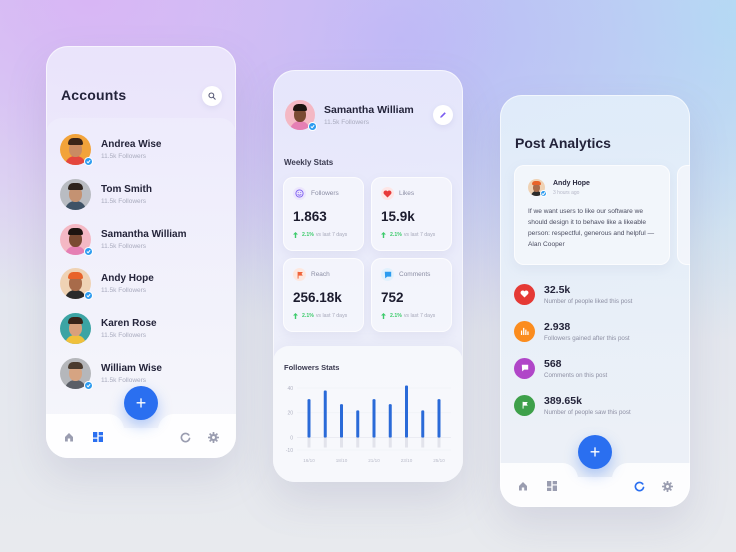 Image resolution: width=736 pixels, height=552 pixels. Describe the element at coordinates (317, 297) in the screenshot. I see `stat-value: 256.18k` at that location.